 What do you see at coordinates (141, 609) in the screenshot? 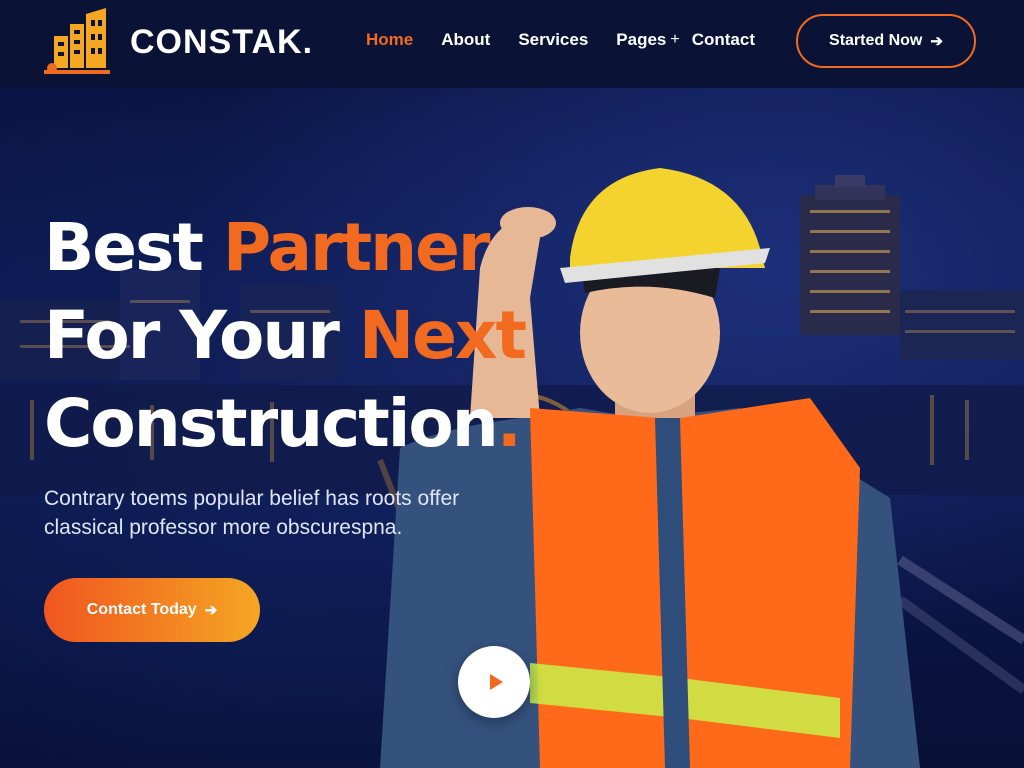
I see `contact-today-label: Contact Today` at bounding box center [141, 609].